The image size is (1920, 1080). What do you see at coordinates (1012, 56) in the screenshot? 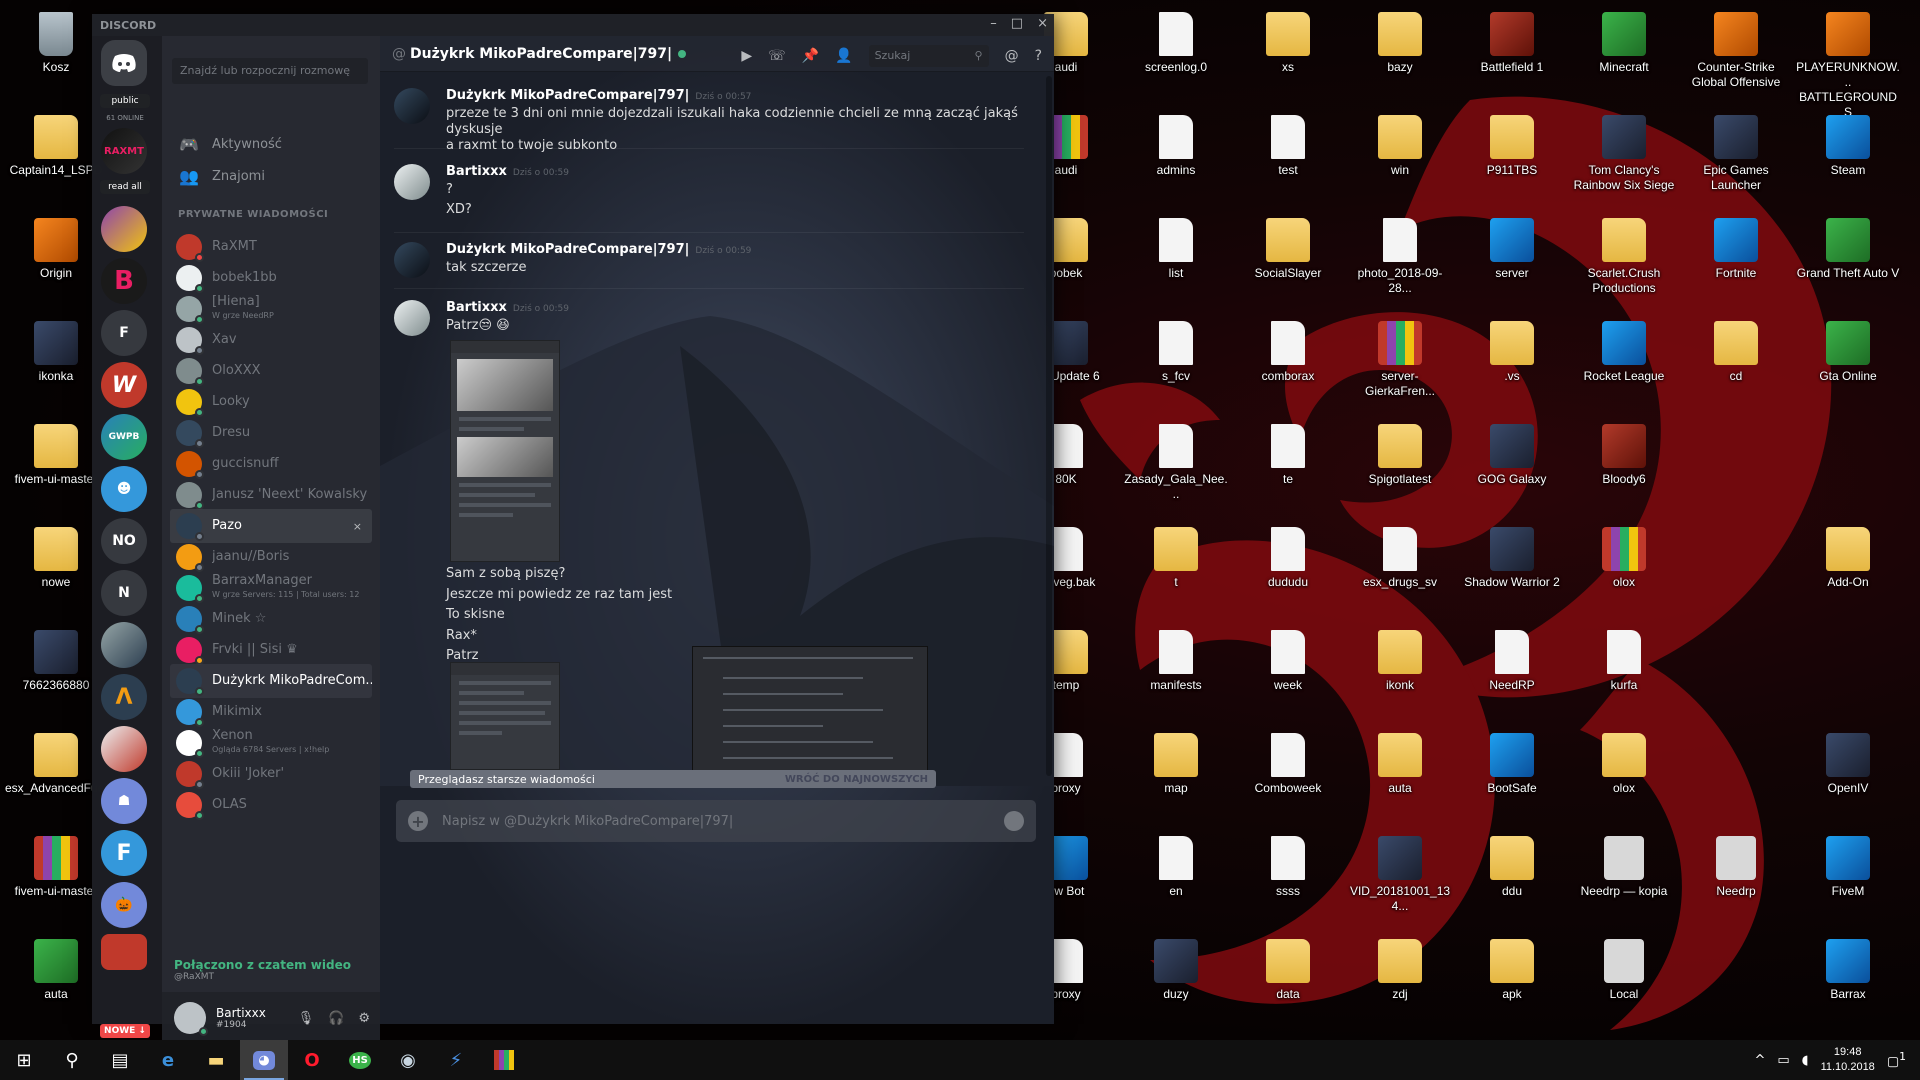
I see `mention-icon: @` at bounding box center [1012, 56].